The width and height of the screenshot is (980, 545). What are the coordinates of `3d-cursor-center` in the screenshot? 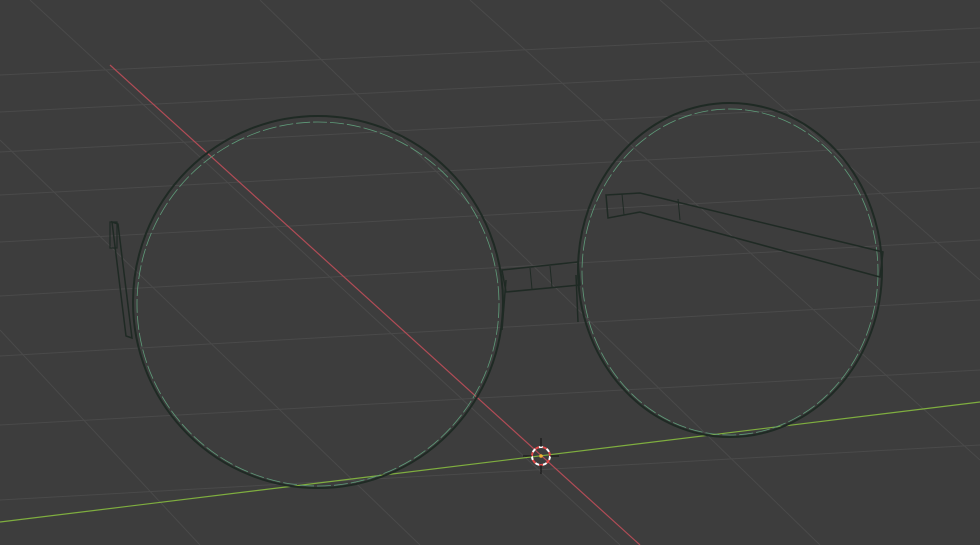 It's located at (541, 456).